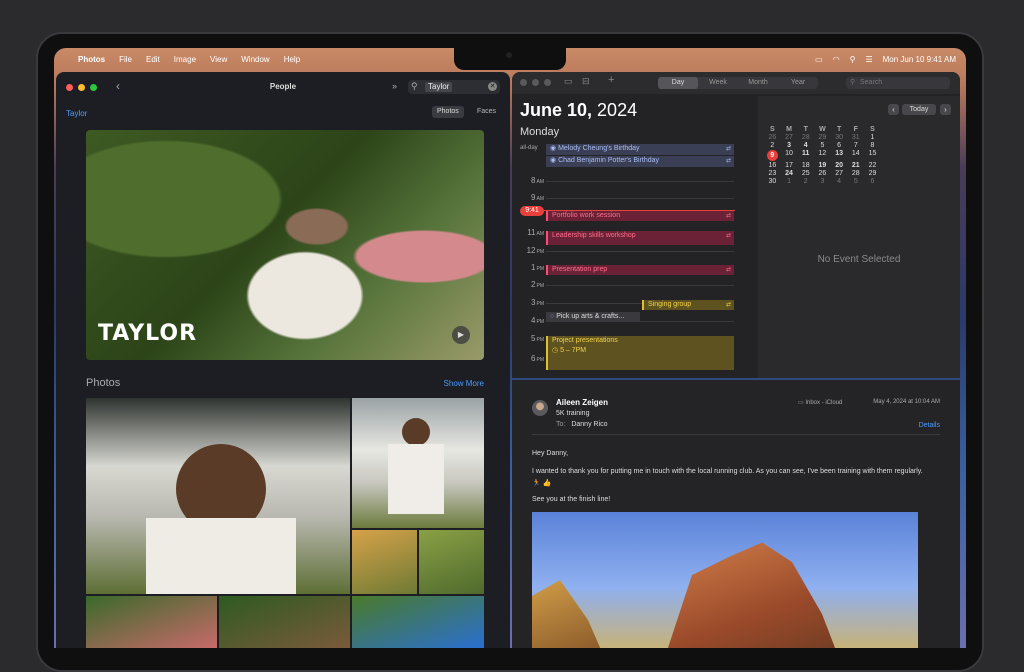  What do you see at coordinates (547, 82) in the screenshot?
I see `zoom-button` at bounding box center [547, 82].